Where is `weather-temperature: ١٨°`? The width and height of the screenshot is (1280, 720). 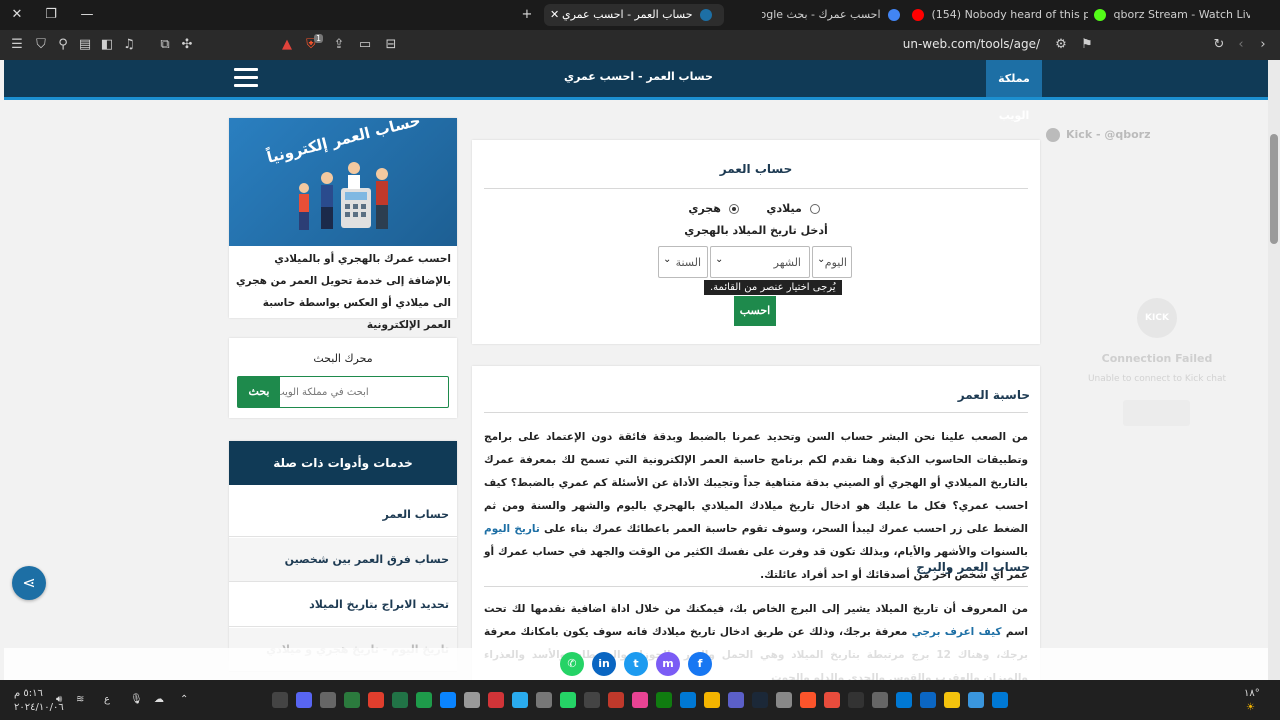 weather-temperature: ١٨° is located at coordinates (1252, 693).